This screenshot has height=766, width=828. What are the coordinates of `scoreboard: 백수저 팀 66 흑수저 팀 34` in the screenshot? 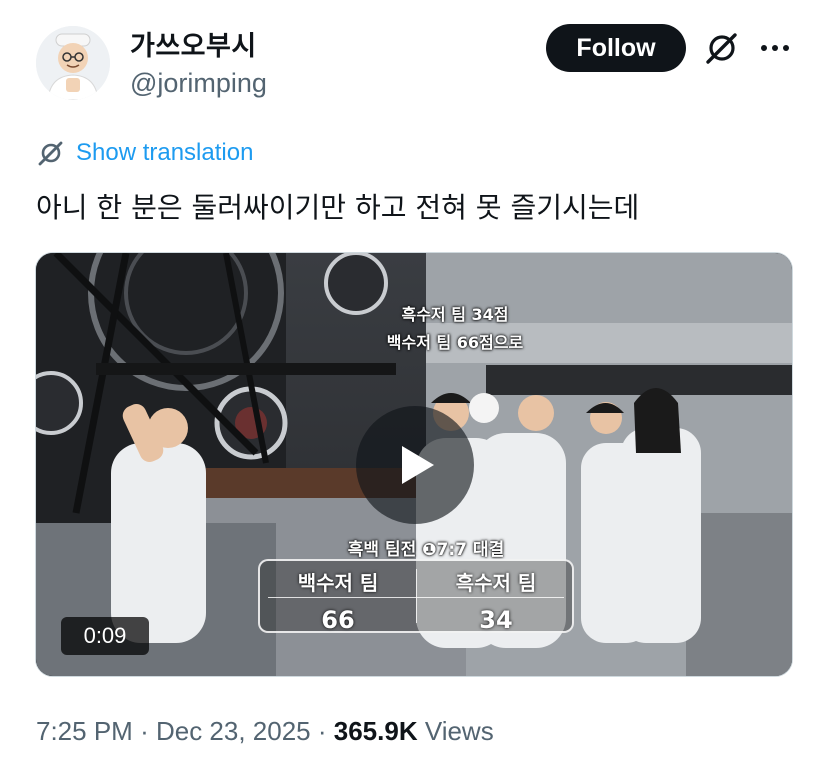 It's located at (416, 596).